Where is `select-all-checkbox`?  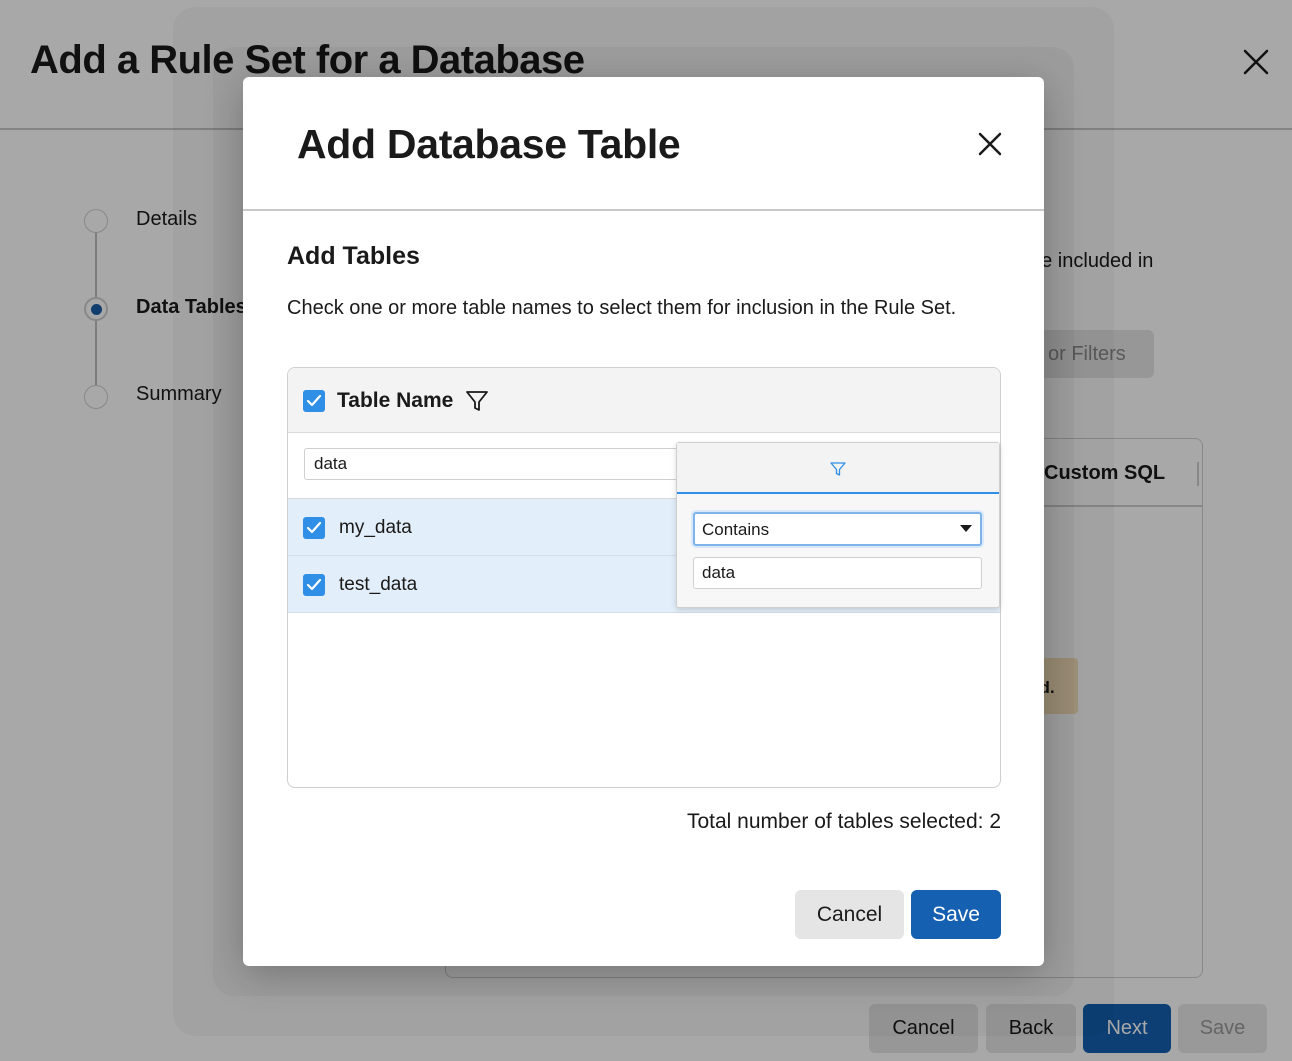
select-all-checkbox is located at coordinates (314, 401).